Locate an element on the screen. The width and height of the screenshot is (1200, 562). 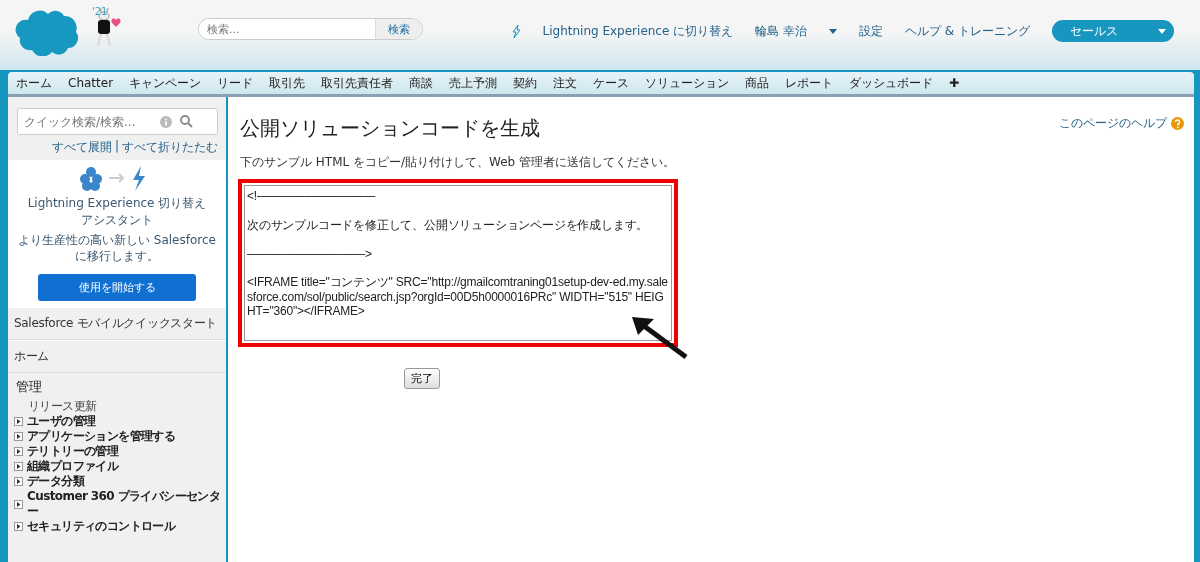
expand-all-link: すべて展開 is located at coordinates (81, 147).